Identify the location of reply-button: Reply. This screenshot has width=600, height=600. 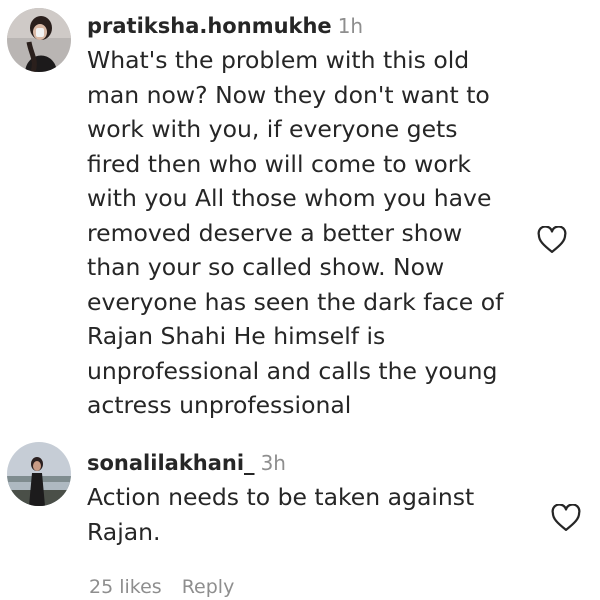
(208, 587).